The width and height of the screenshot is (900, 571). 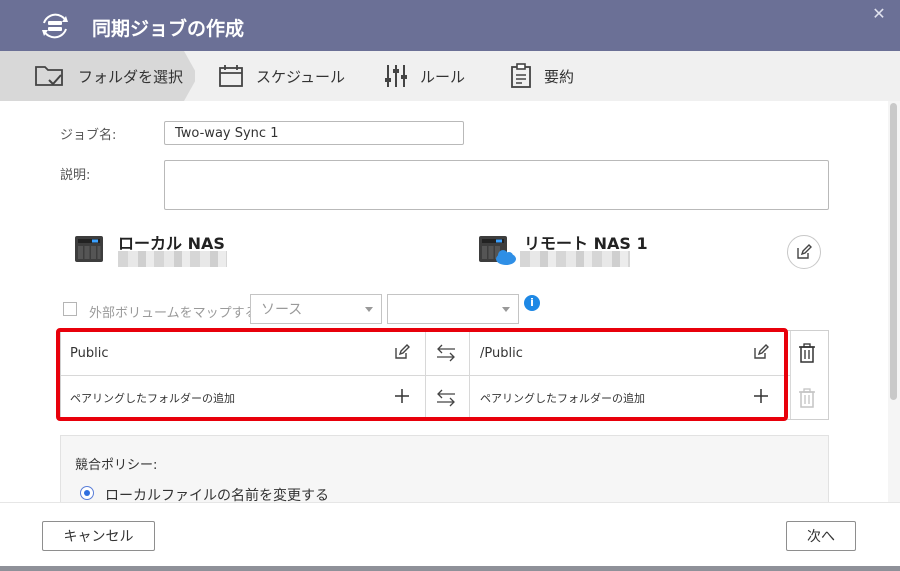 I want to click on window-bottom-edge, so click(x=450, y=568).